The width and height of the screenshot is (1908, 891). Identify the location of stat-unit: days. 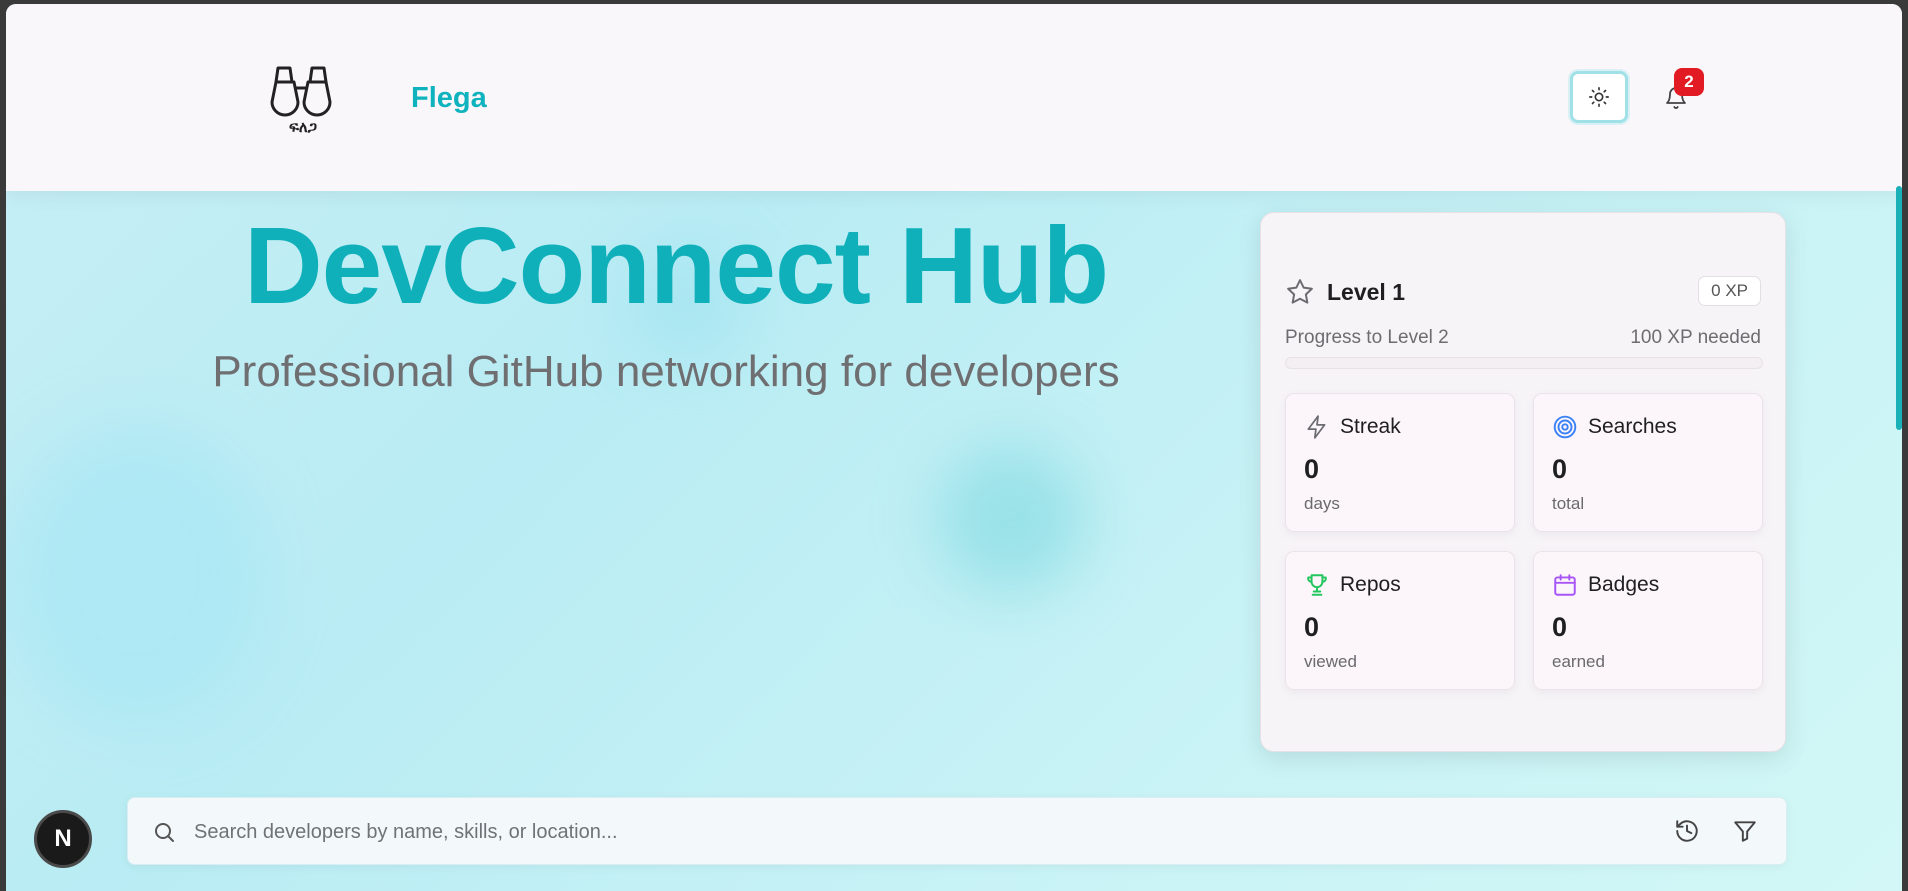
(1322, 503).